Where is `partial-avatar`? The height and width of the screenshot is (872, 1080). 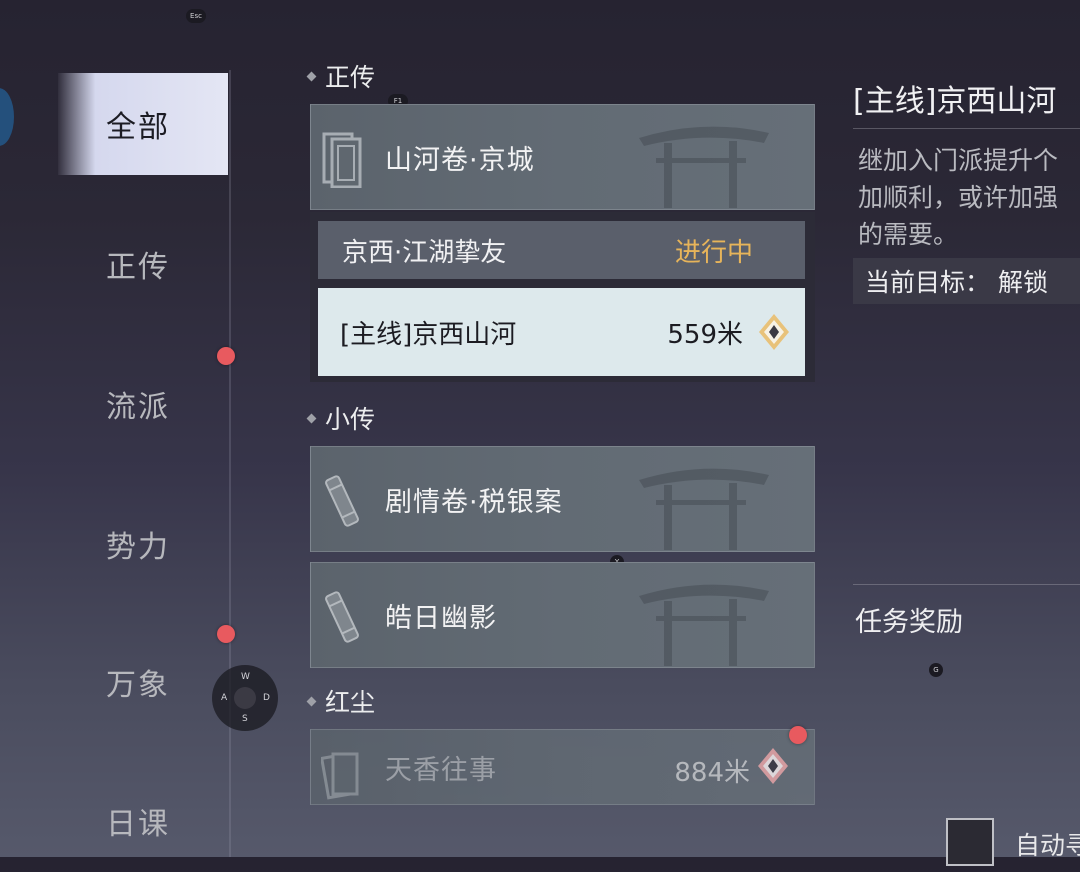 partial-avatar is located at coordinates (7, 117).